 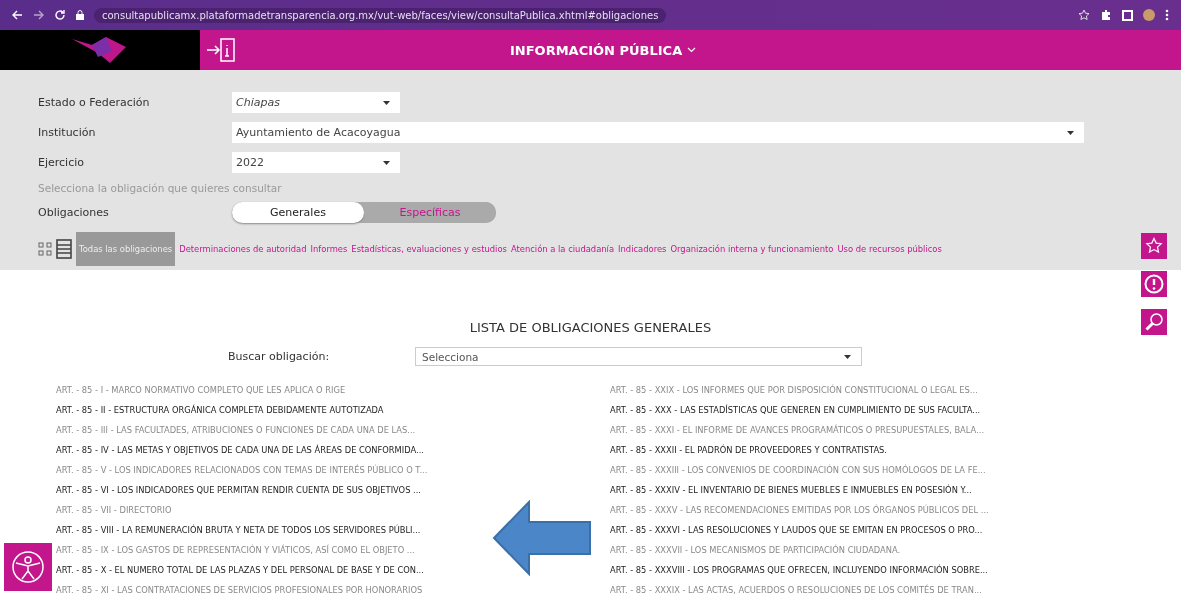 What do you see at coordinates (603, 50) in the screenshot?
I see `menu-title: INFORMACIÓN PÚBLICA` at bounding box center [603, 50].